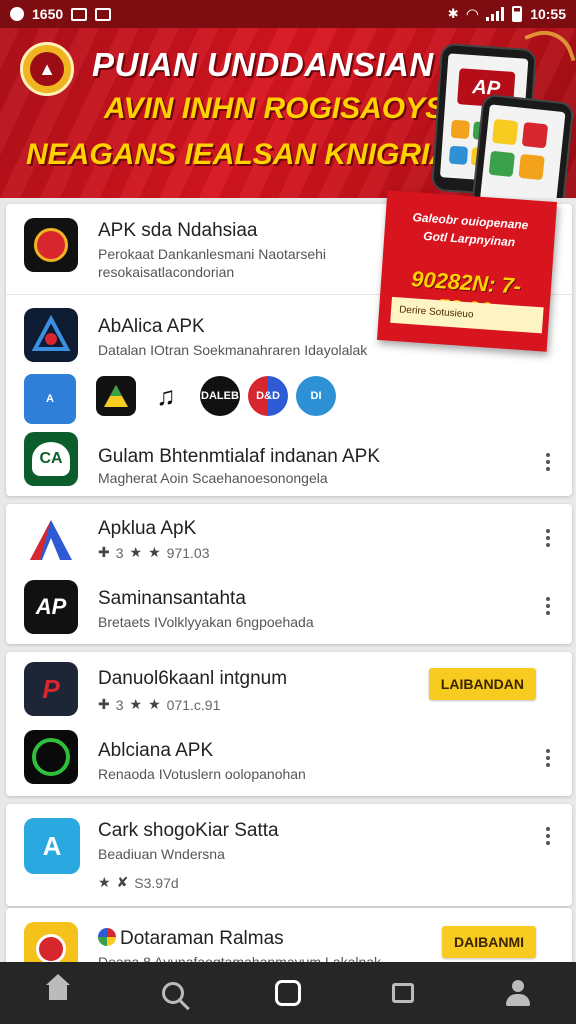 The height and width of the screenshot is (1024, 576). Describe the element at coordinates (47, 69) in the screenshot. I see `emblem-logo-icon: ▲` at that location.